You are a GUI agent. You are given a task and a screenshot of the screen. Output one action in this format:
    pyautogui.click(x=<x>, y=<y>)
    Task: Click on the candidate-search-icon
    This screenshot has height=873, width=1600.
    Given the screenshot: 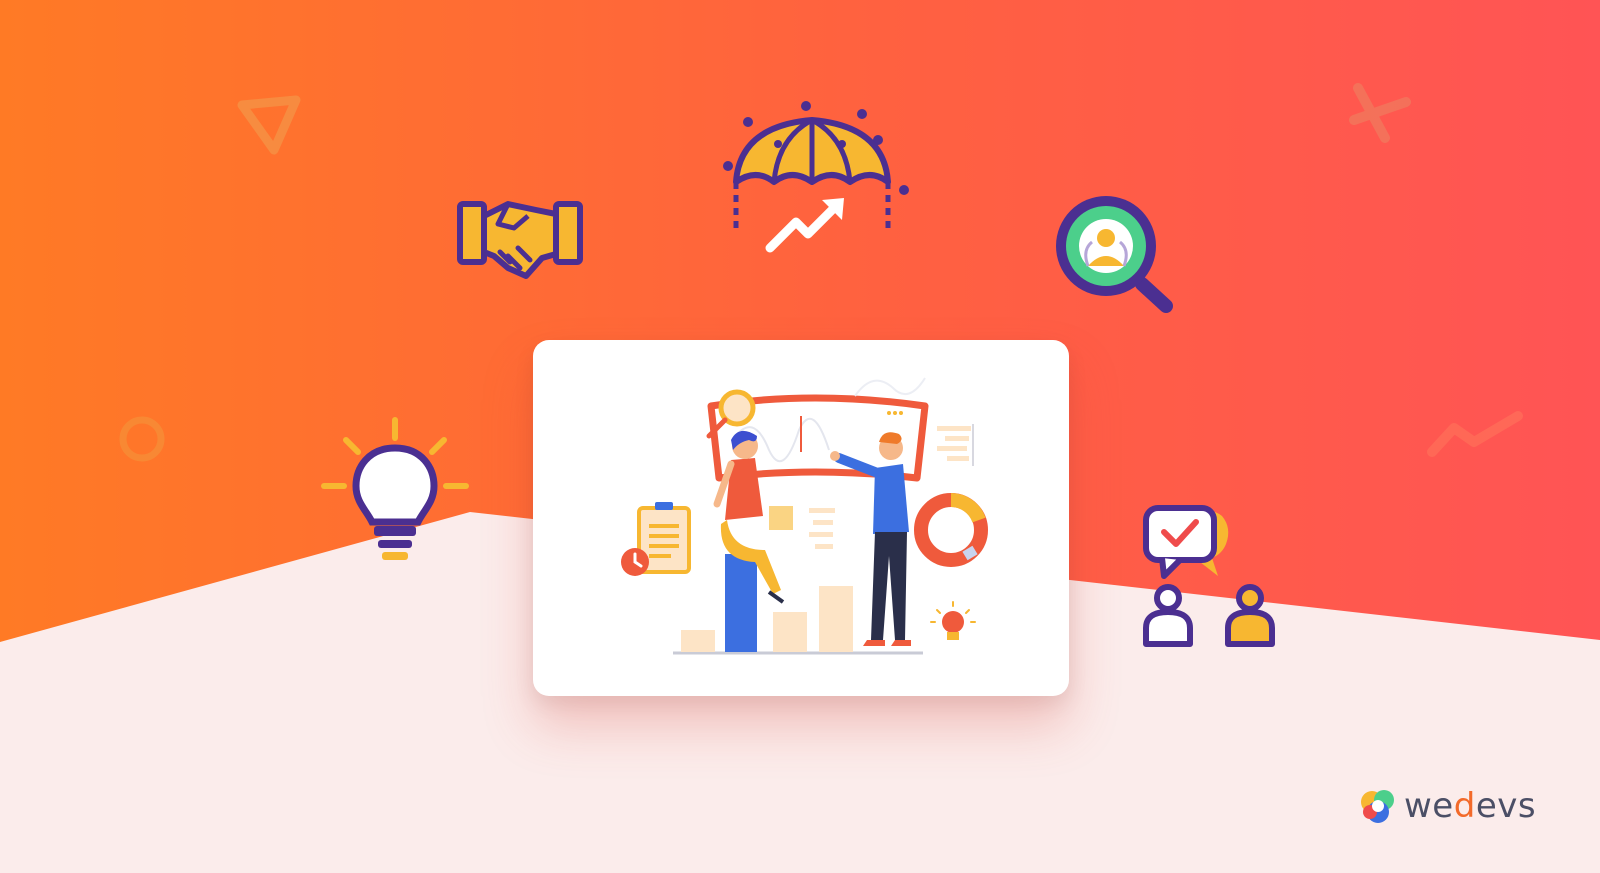 What is the action you would take?
    pyautogui.click(x=1114, y=254)
    